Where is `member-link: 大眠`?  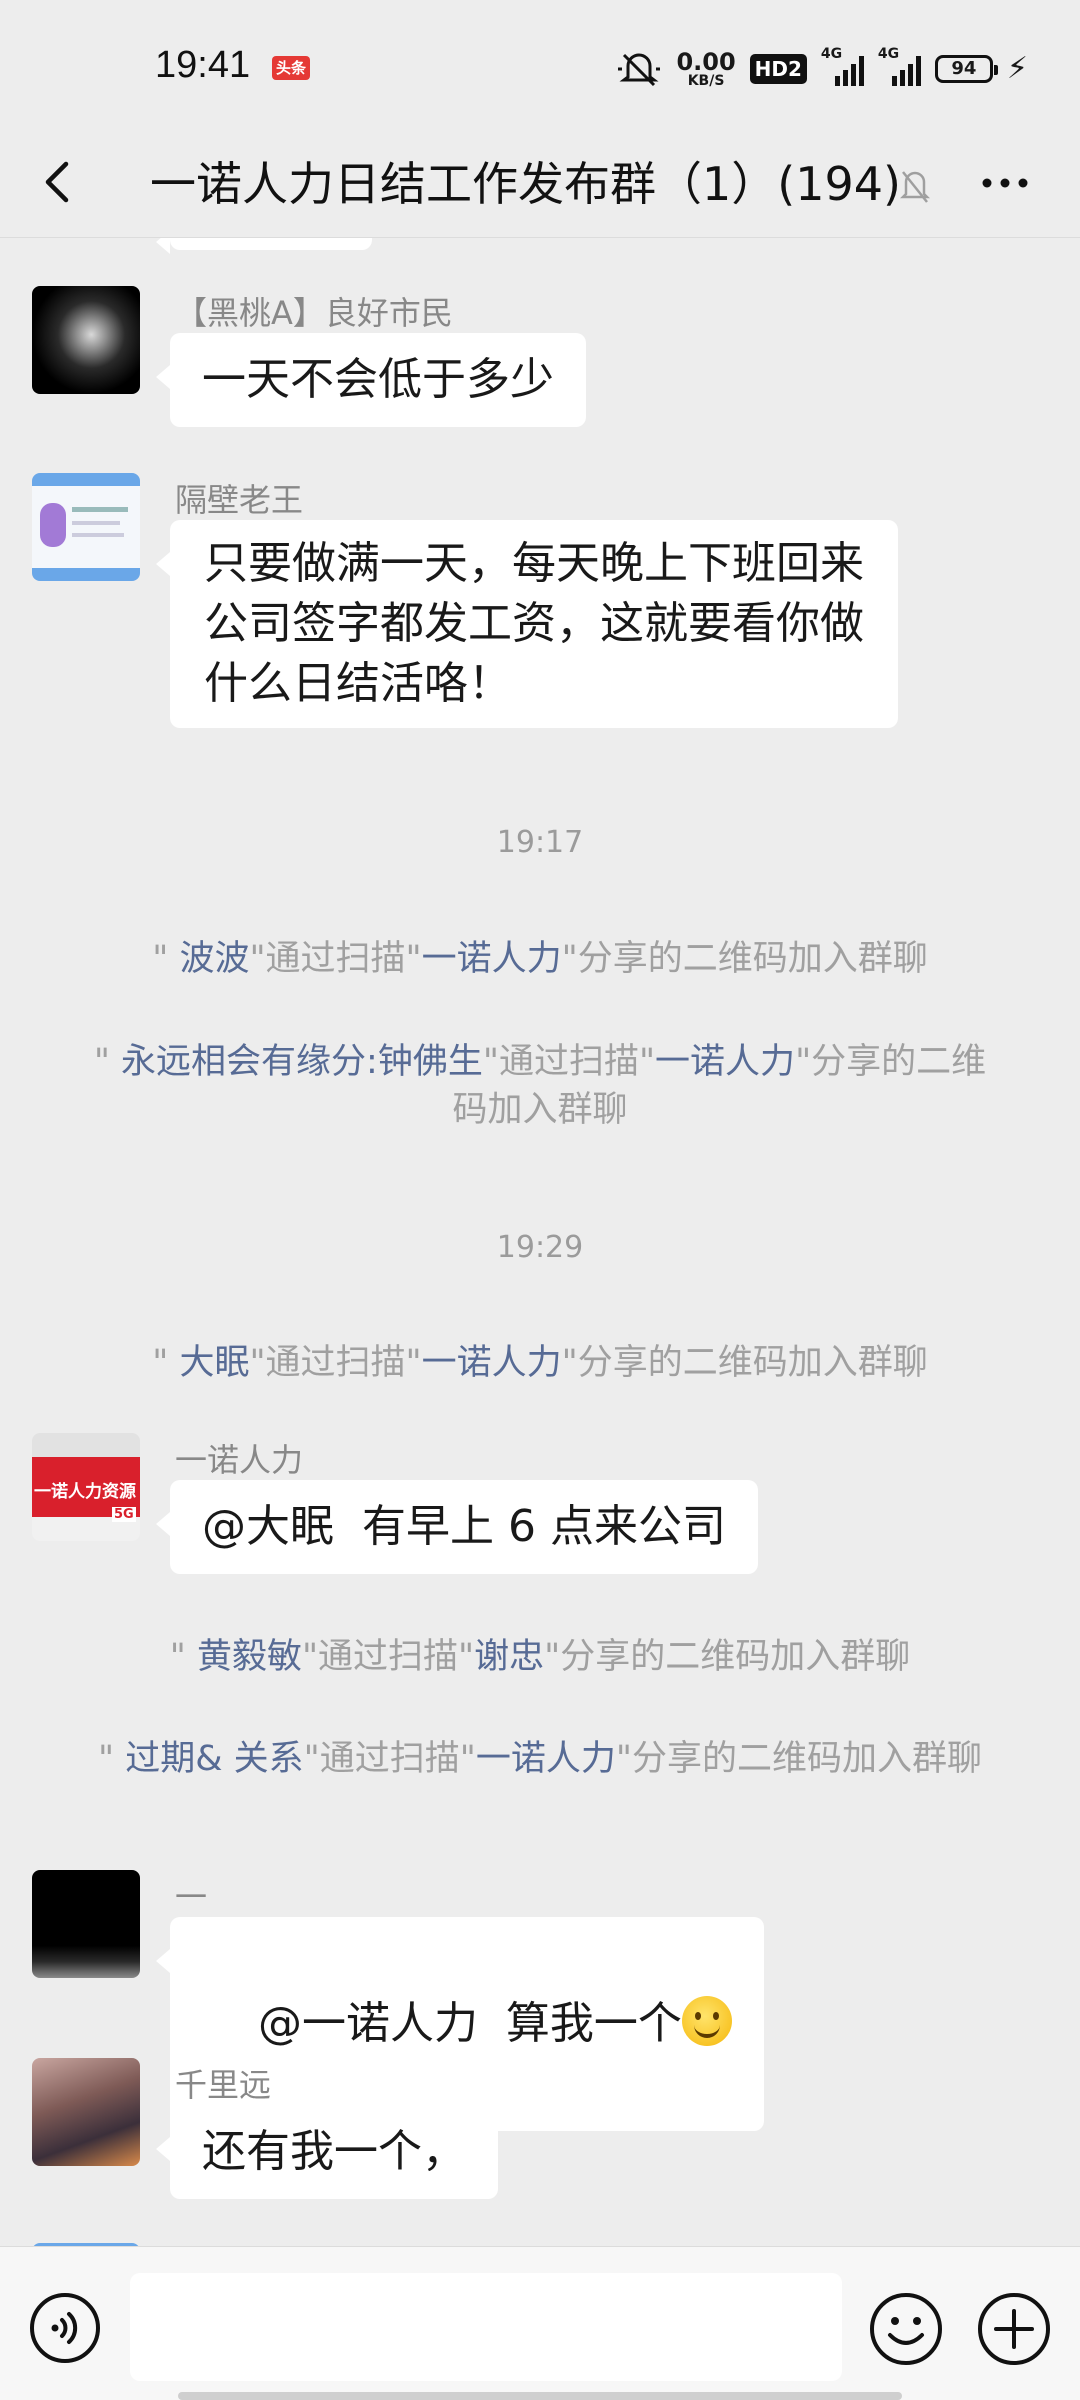 member-link: 大眠 is located at coordinates (214, 1363).